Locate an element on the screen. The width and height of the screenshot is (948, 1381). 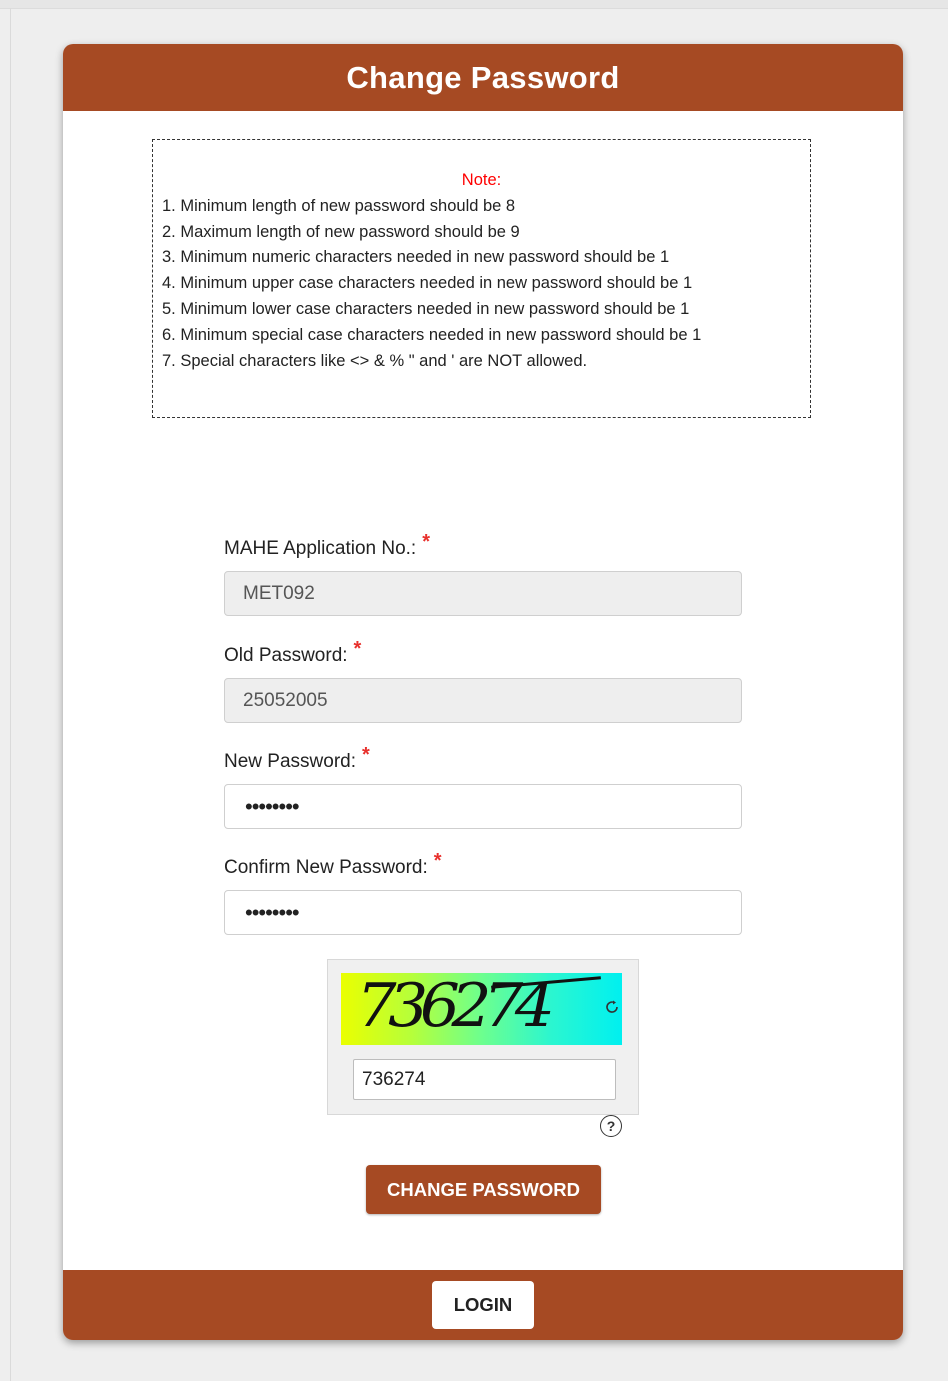
confirm-password-masked: •••••••• is located at coordinates (272, 912).